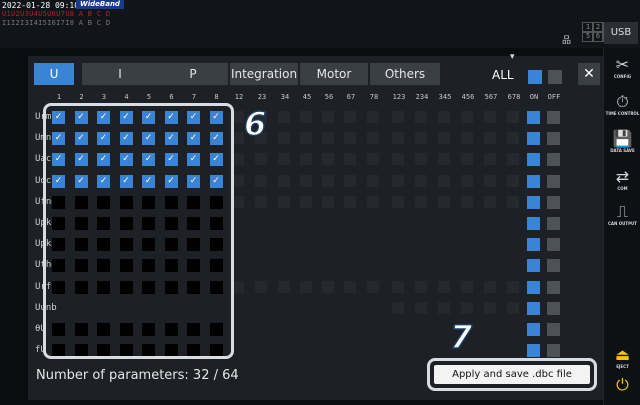  I want to click on column-header: 45, so click(307, 97).